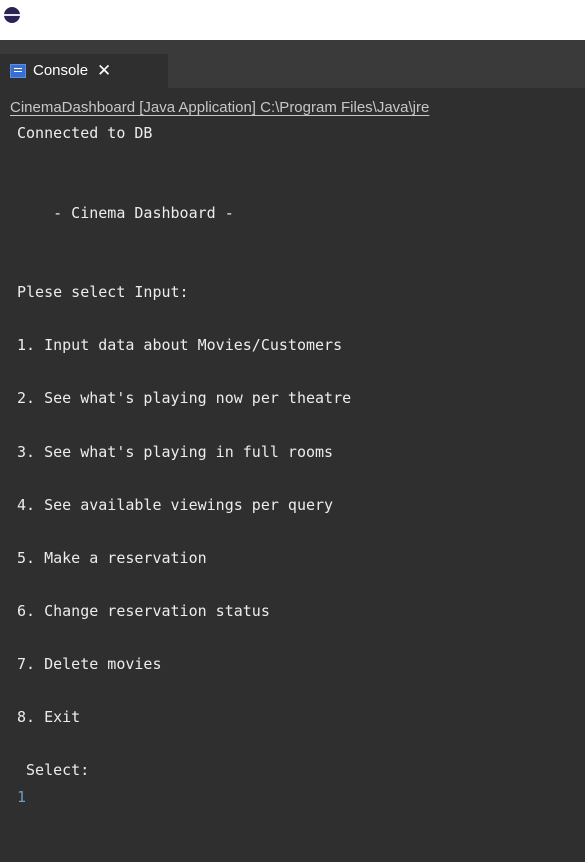 The width and height of the screenshot is (585, 862). Describe the element at coordinates (175, 504) in the screenshot. I see `console-line: 4. See available viewings per query` at that location.